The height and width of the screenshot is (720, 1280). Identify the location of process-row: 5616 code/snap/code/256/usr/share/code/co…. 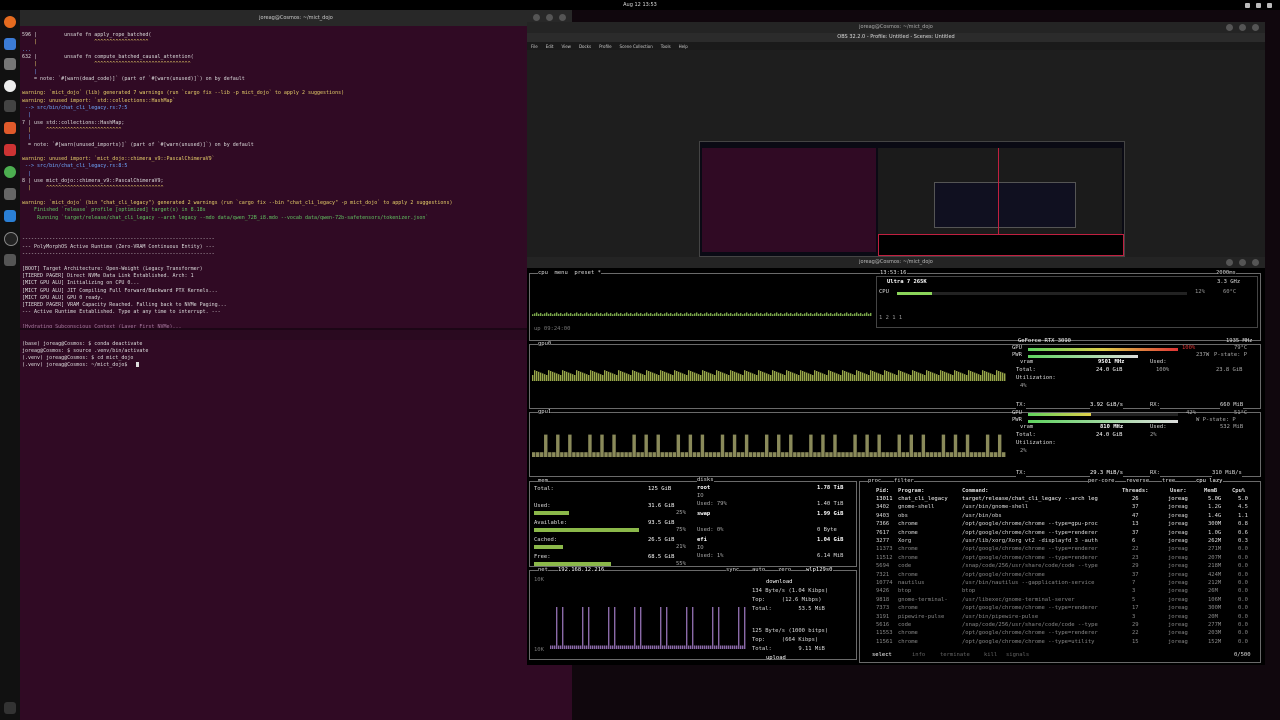
(1059, 626).